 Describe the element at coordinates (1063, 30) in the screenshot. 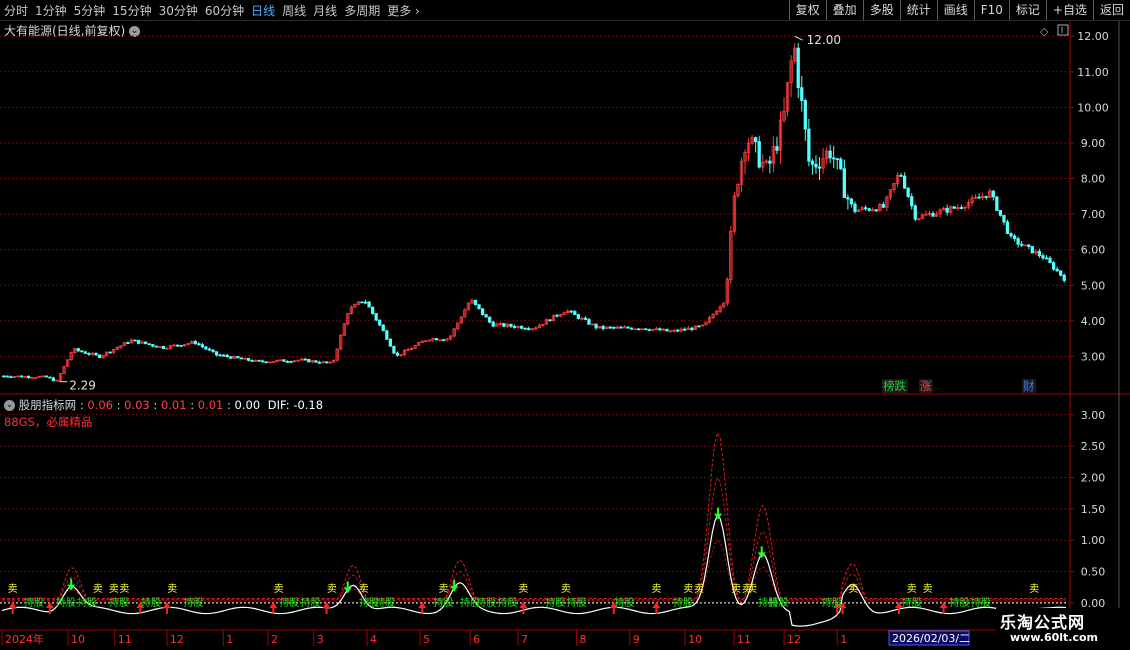

I see `panel-toggle-icon` at that location.